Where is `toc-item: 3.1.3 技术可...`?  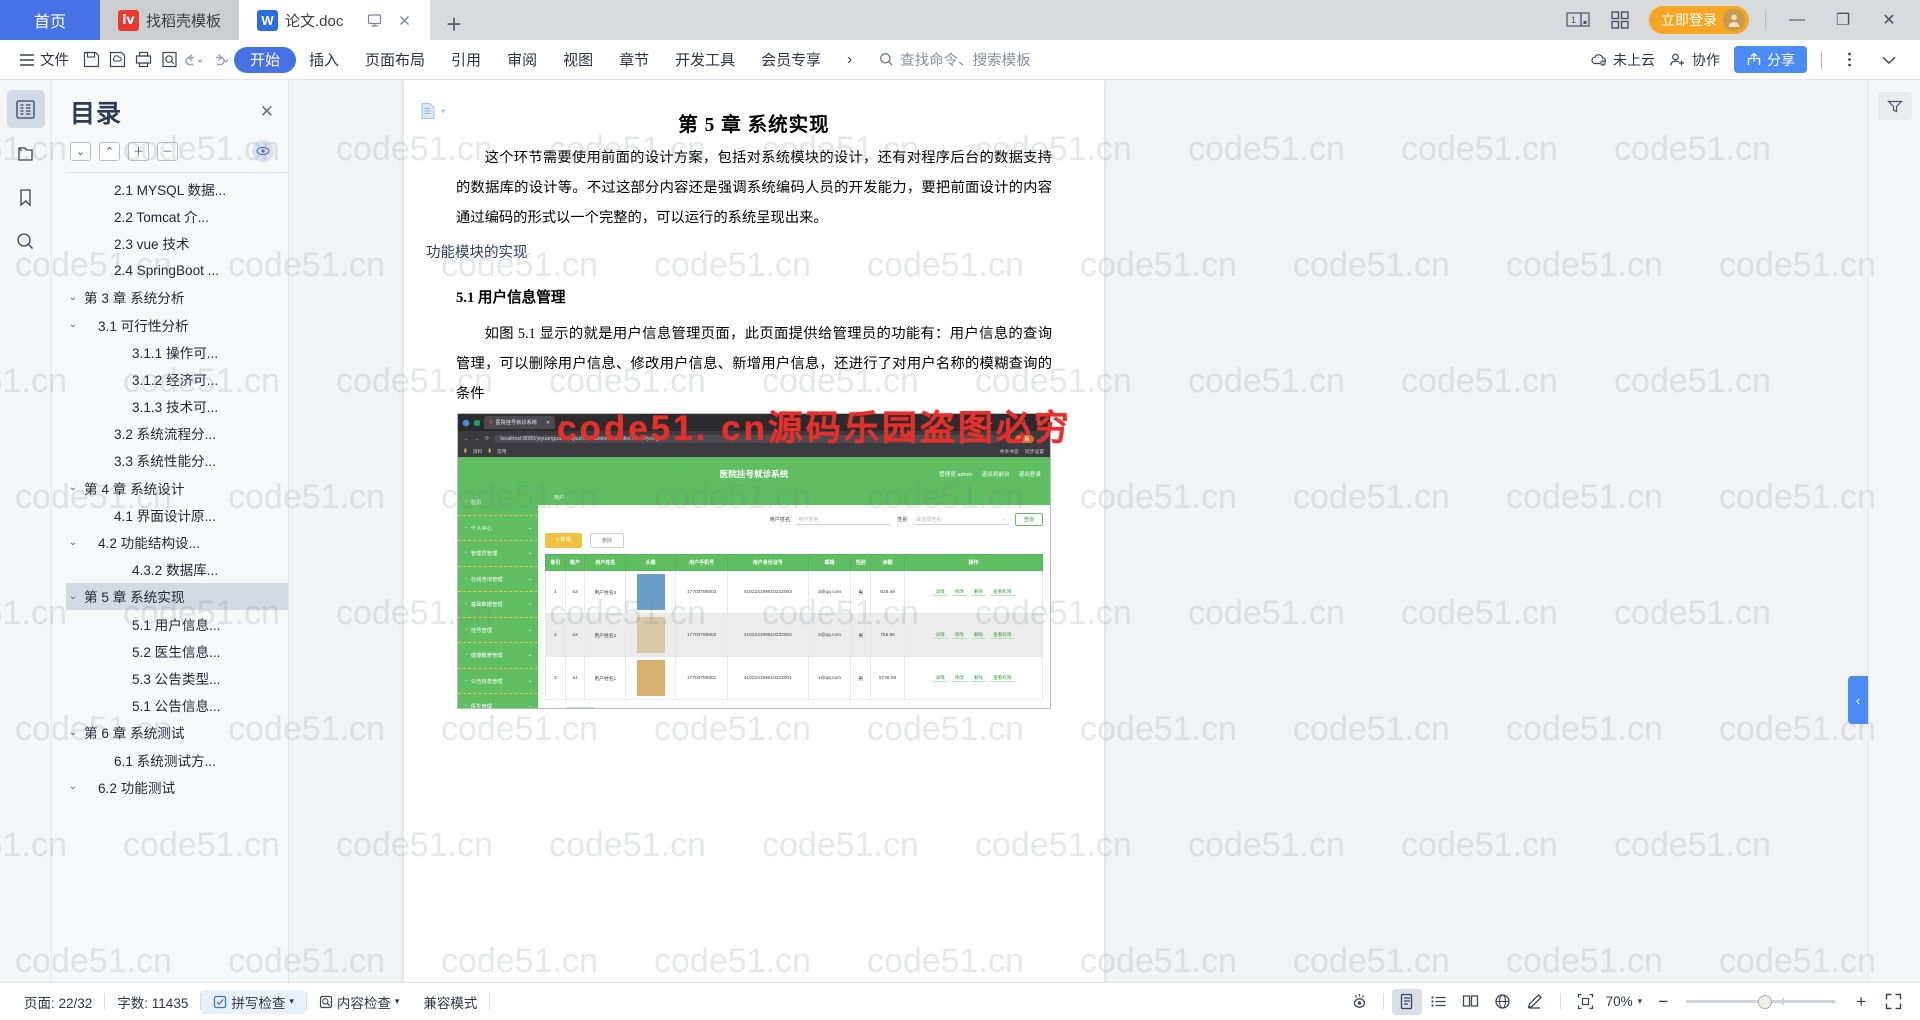
toc-item: 3.1.3 技术可... is located at coordinates (177, 406).